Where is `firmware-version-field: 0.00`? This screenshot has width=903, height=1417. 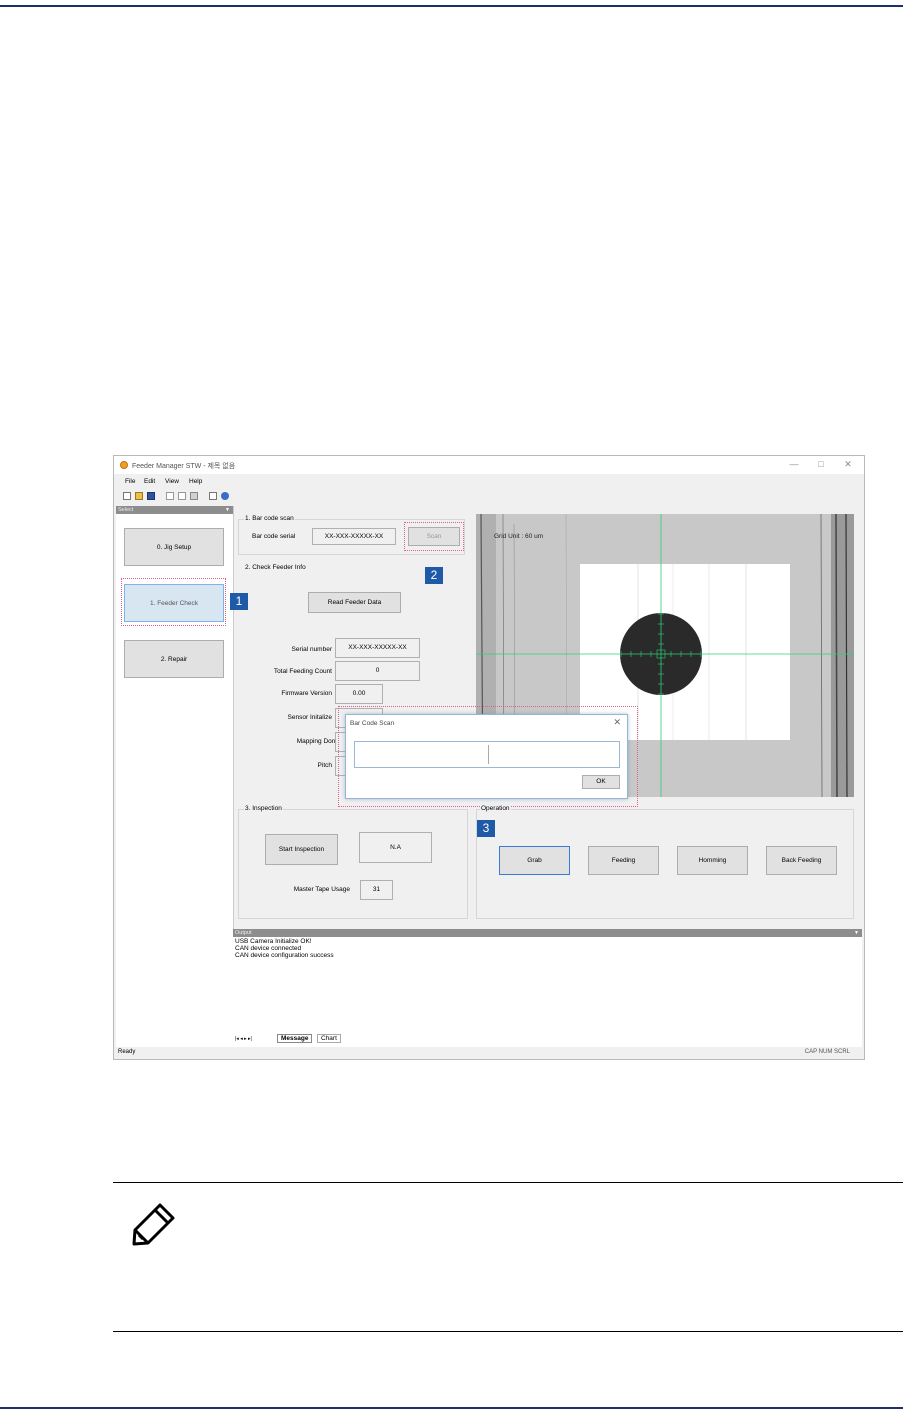
firmware-version-field: 0.00 is located at coordinates (359, 694).